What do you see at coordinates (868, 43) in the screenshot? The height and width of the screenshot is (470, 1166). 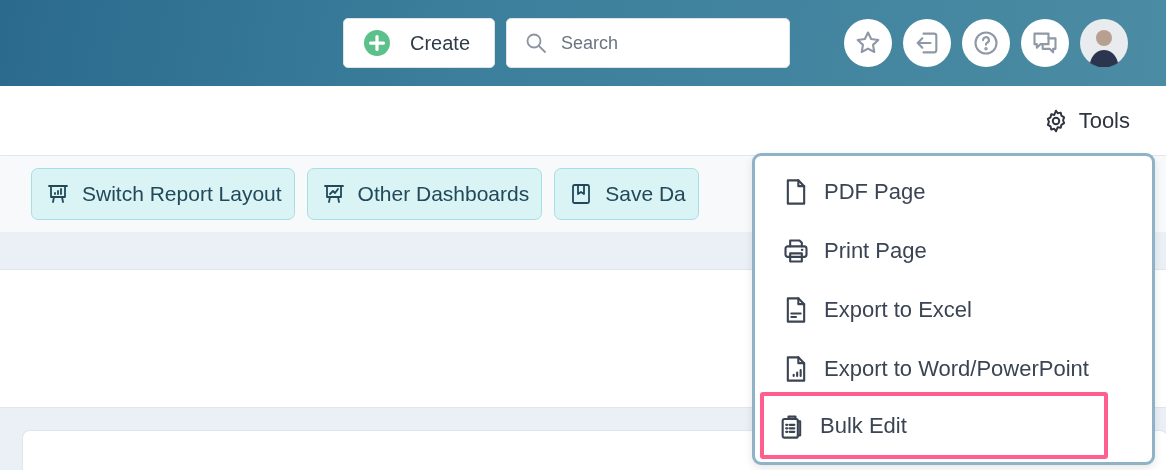 I see `star-button` at bounding box center [868, 43].